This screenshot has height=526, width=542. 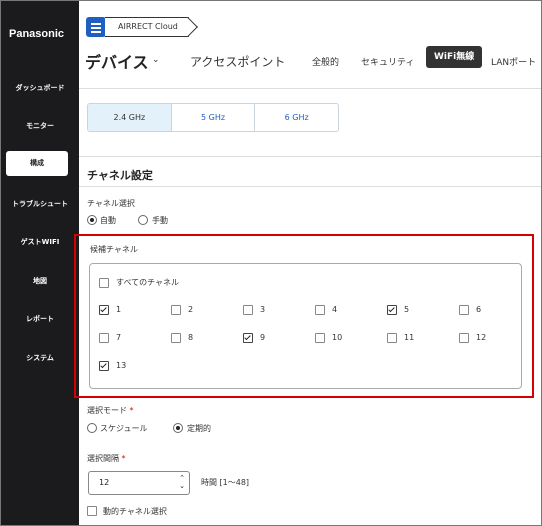 I want to click on radio-periodic-label: 定期的, so click(x=199, y=428).